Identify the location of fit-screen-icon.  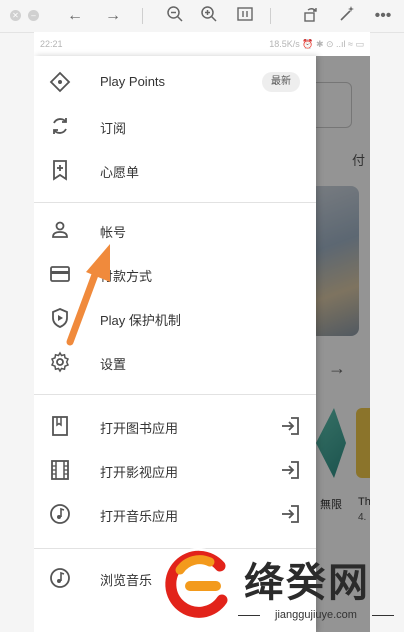
(245, 16).